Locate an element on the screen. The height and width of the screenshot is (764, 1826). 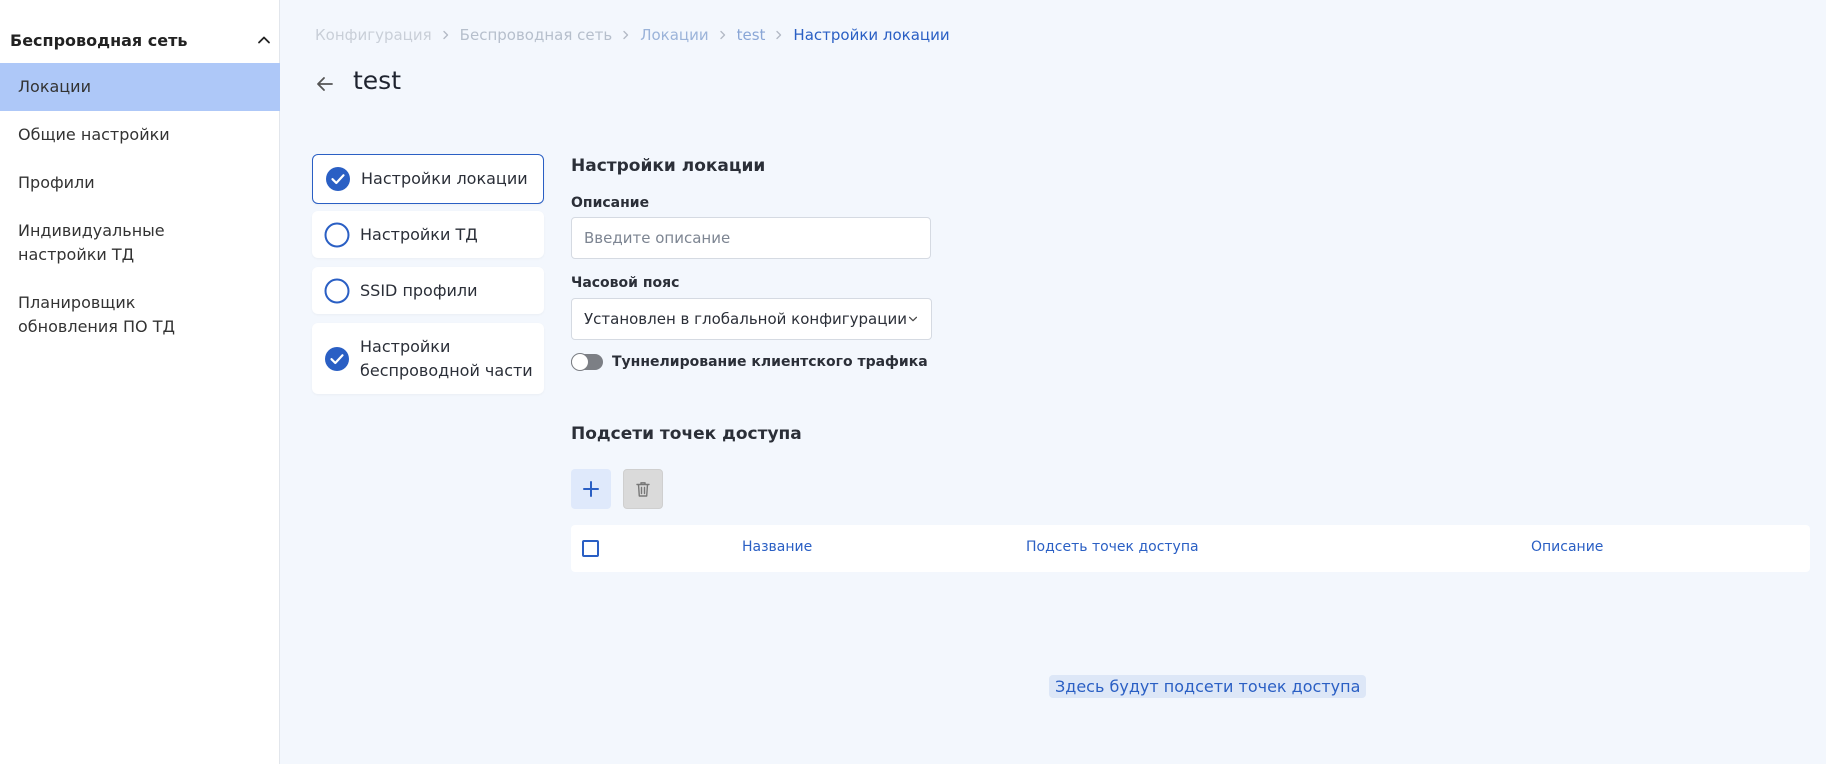
breadcrumb-item-wireless: Беспроводная сеть is located at coordinates (536, 35).